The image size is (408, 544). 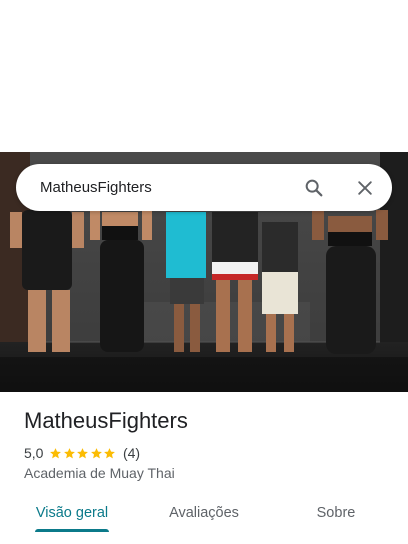 I want to click on tab-reviews: Avaliações, so click(x=204, y=514).